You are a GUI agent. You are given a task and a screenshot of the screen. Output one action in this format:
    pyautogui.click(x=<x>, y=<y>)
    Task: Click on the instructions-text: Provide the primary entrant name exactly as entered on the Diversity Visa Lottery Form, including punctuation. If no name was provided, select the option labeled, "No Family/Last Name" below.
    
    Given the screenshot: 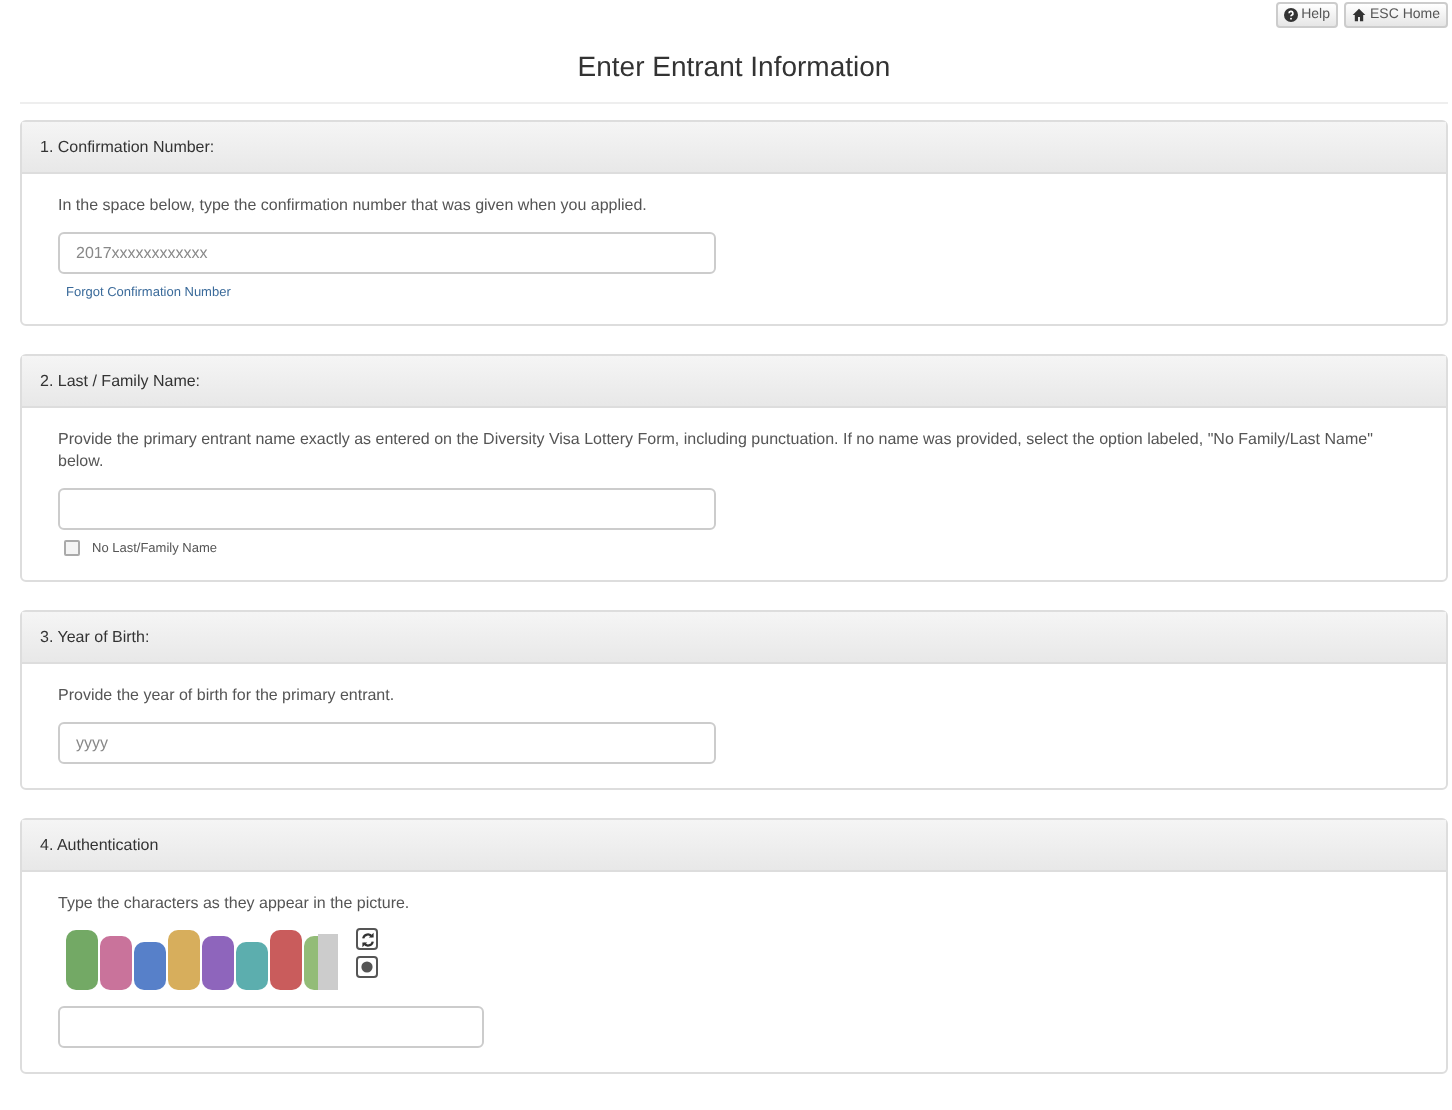 What is the action you would take?
    pyautogui.click(x=716, y=450)
    